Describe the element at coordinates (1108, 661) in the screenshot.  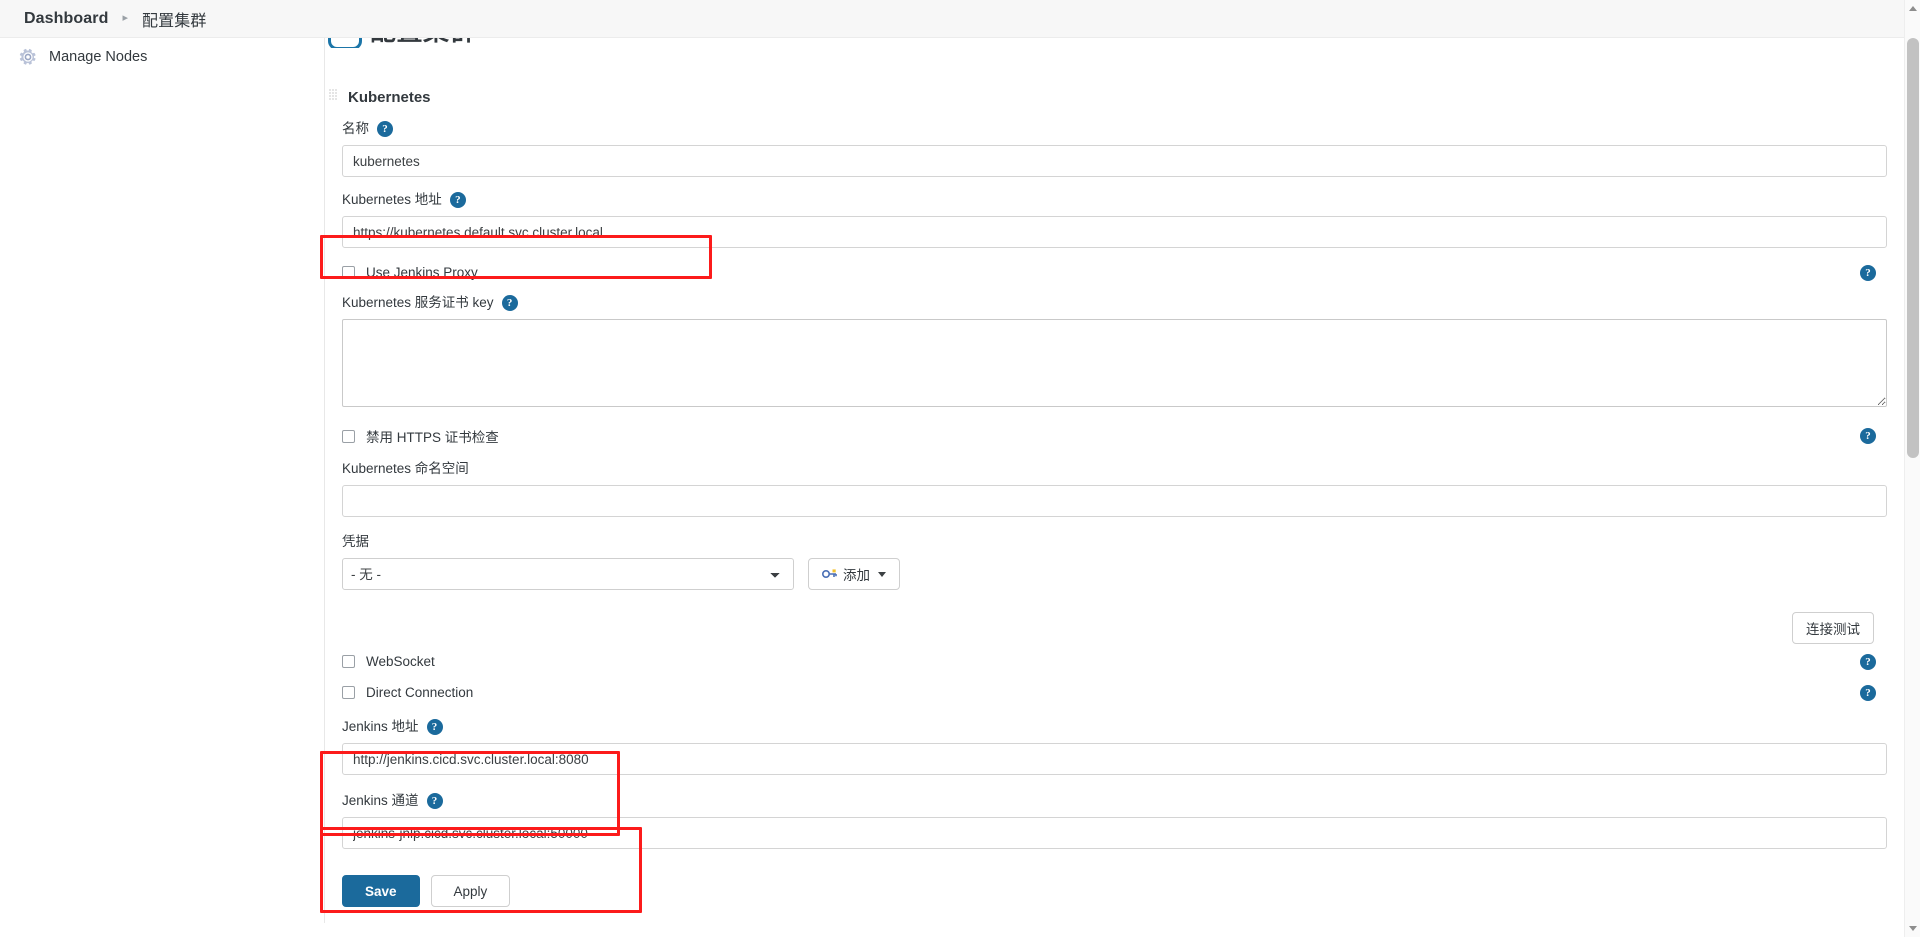
I see `checkbox-row-websocket: WebSocket ?` at that location.